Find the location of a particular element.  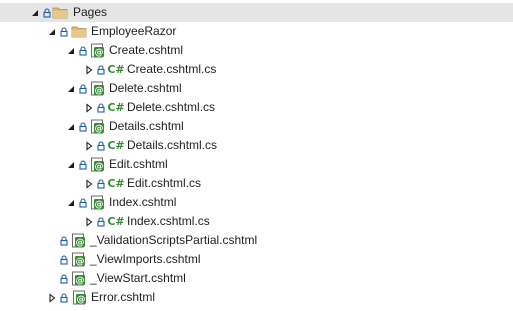

tree-item-label: _ValidationScriptsPartial.cshtml is located at coordinates (174, 240).